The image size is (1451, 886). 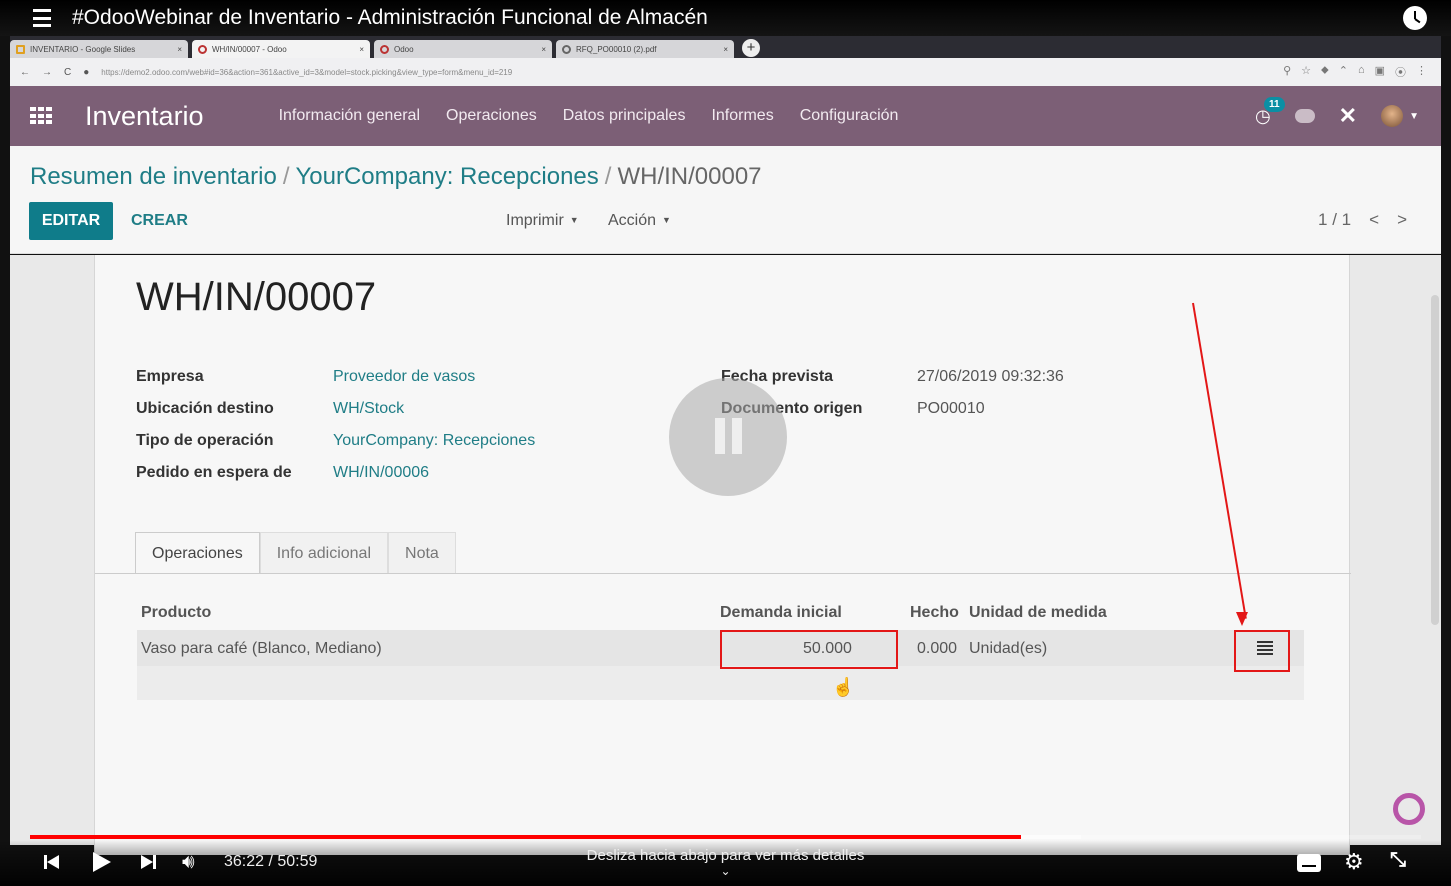 I want to click on cell-product: Vaso para café (Blanco, Mediano), so click(x=261, y=648).